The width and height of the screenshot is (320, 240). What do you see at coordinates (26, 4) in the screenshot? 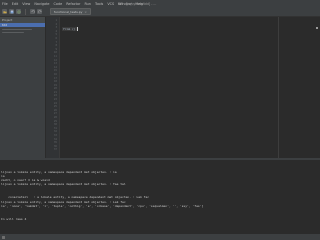
I see `menu-view: View` at bounding box center [26, 4].